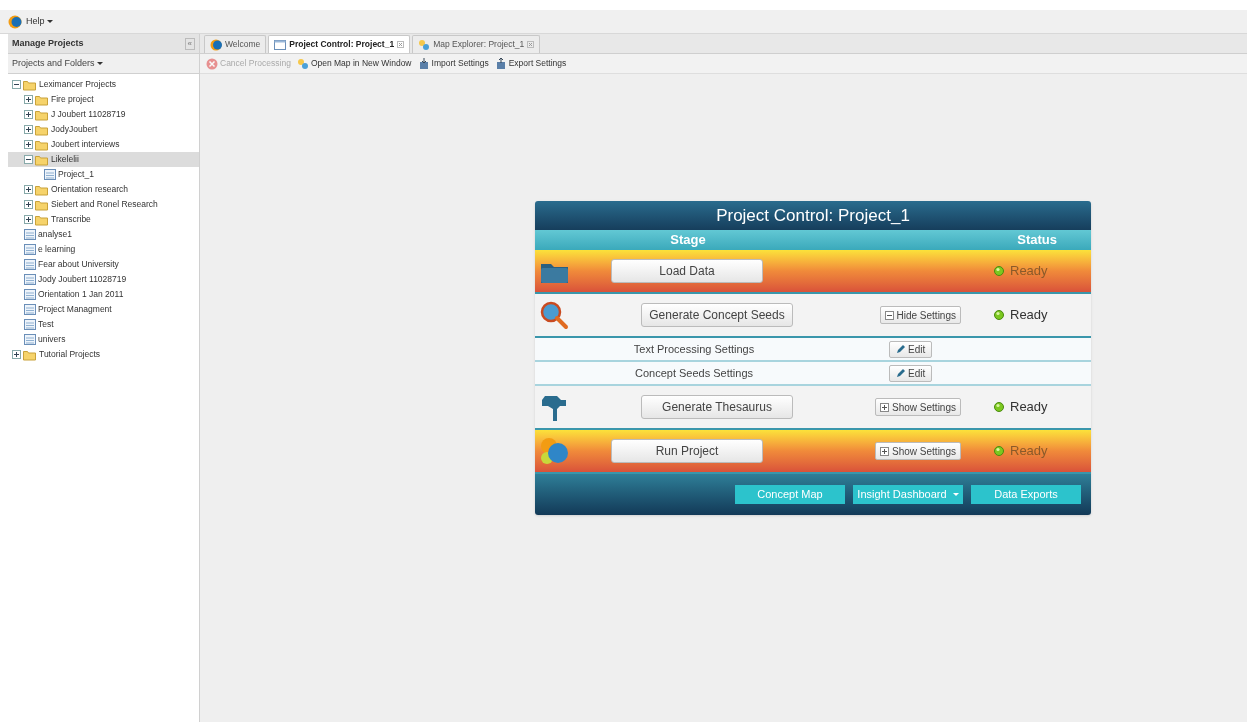  I want to click on tree-item: Jody Joubert 11028719, so click(103, 279).